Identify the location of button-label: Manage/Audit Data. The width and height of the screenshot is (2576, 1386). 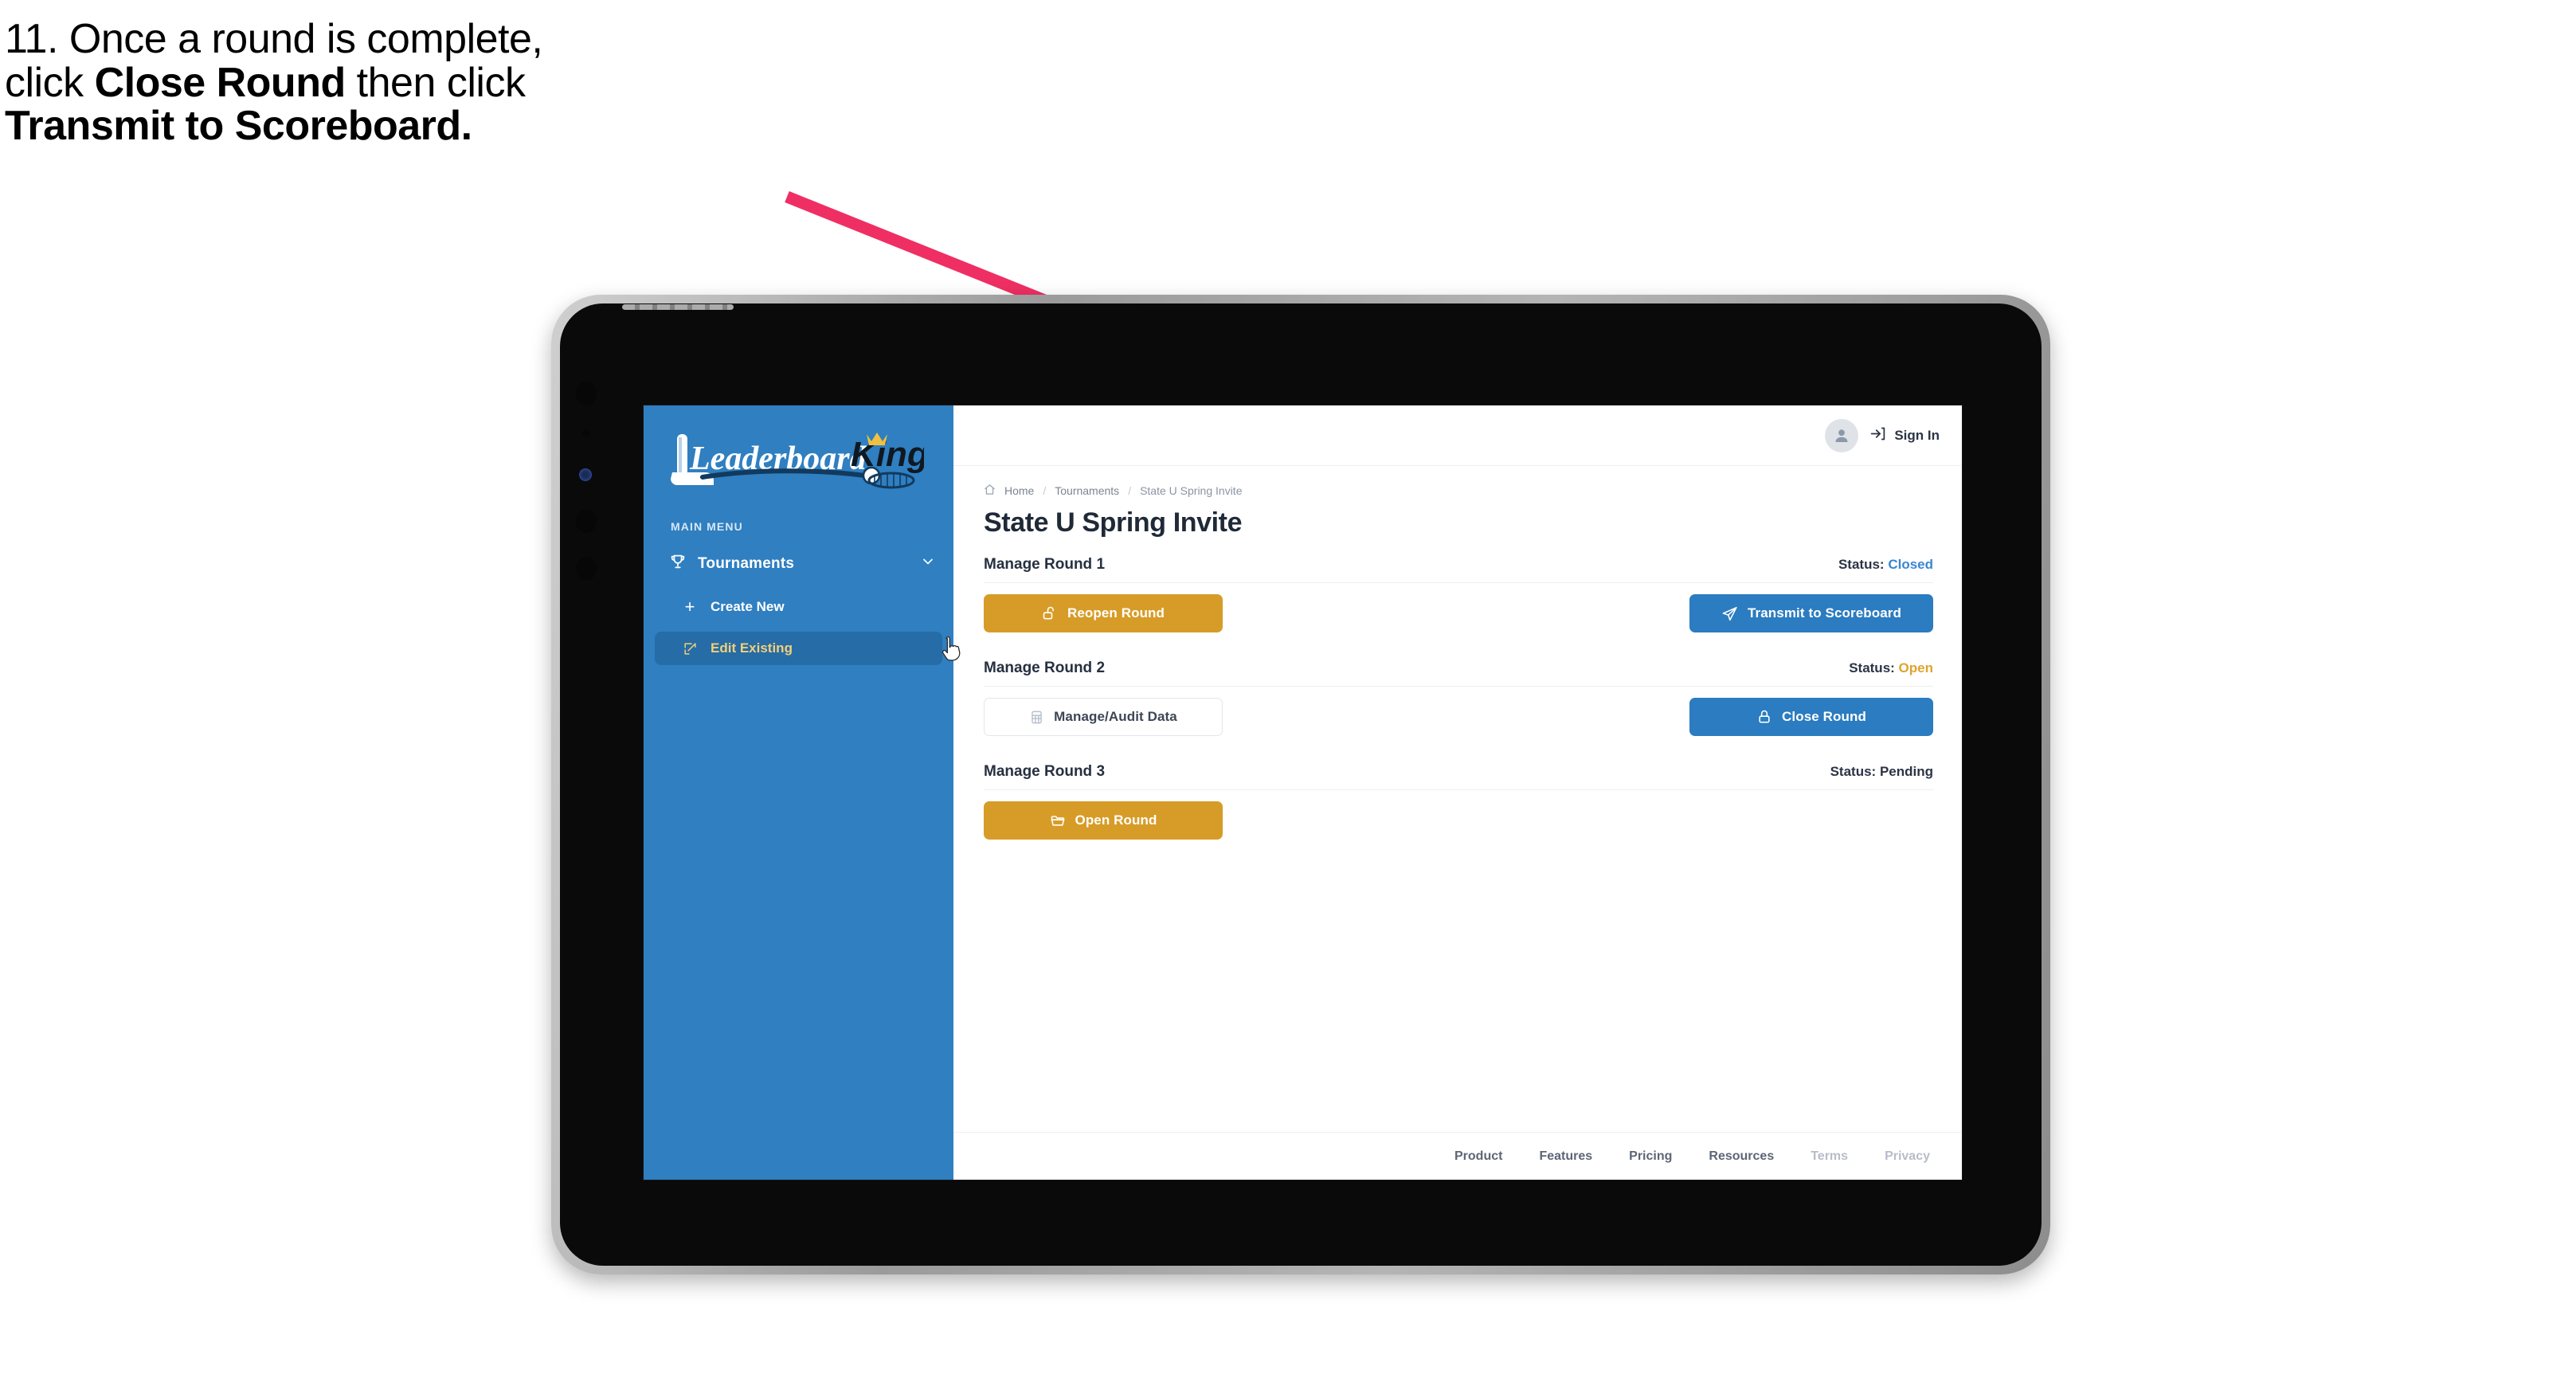
(1115, 716).